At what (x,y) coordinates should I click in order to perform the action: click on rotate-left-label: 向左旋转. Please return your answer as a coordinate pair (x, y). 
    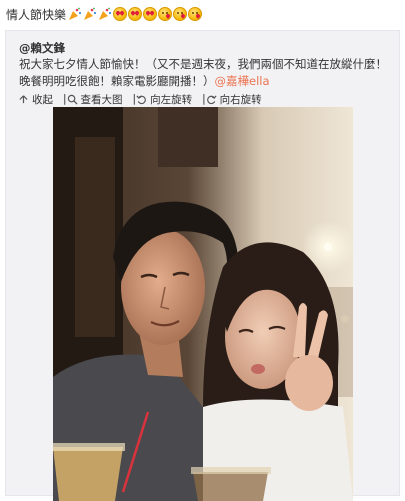
    Looking at the image, I should click on (171, 99).